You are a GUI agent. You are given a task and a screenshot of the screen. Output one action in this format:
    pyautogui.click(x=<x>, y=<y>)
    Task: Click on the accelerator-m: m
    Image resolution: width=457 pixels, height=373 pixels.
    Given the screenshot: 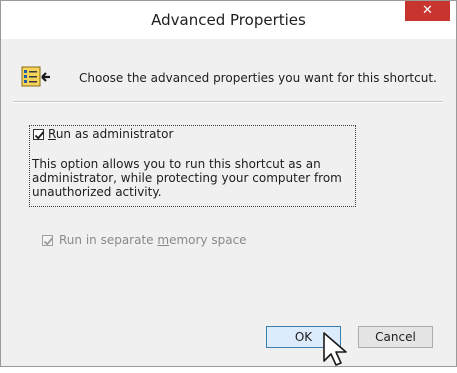 What is the action you would take?
    pyautogui.click(x=163, y=240)
    